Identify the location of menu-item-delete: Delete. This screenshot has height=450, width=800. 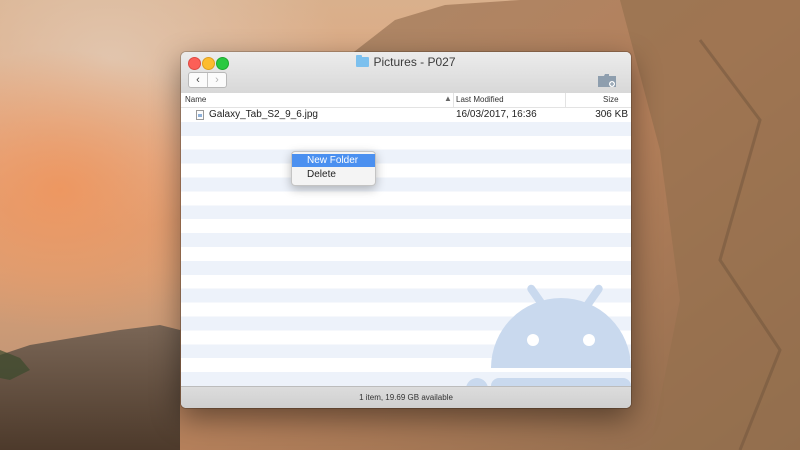
(333, 174).